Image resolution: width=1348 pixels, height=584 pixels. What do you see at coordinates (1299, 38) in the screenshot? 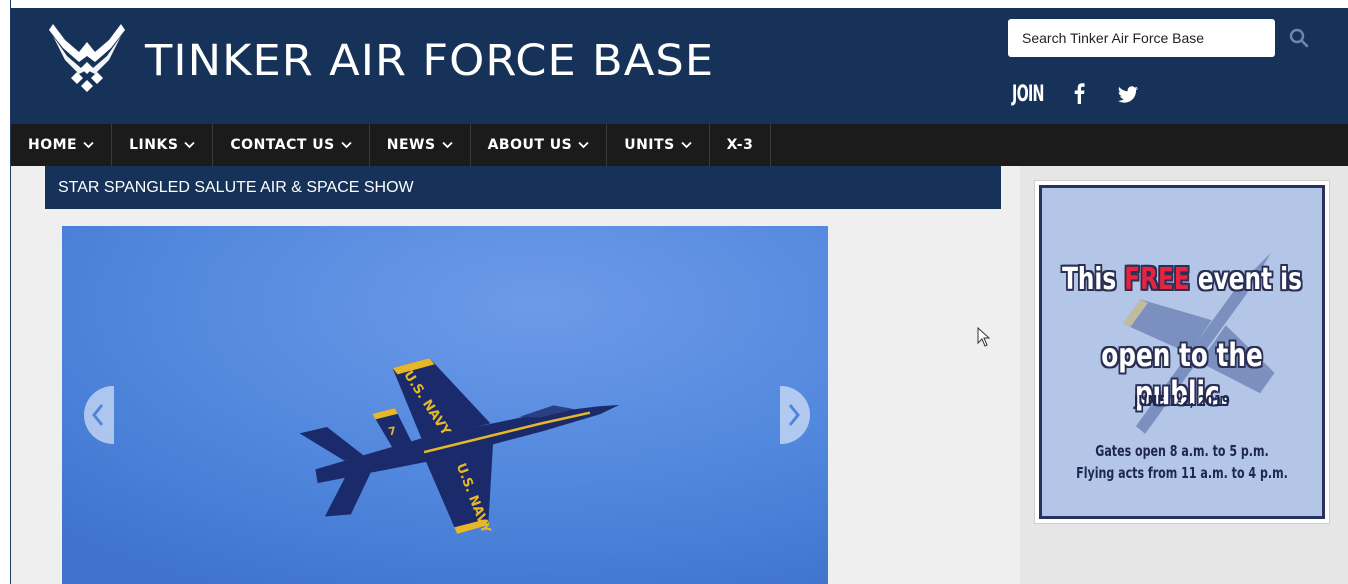
I see `search-icon` at bounding box center [1299, 38].